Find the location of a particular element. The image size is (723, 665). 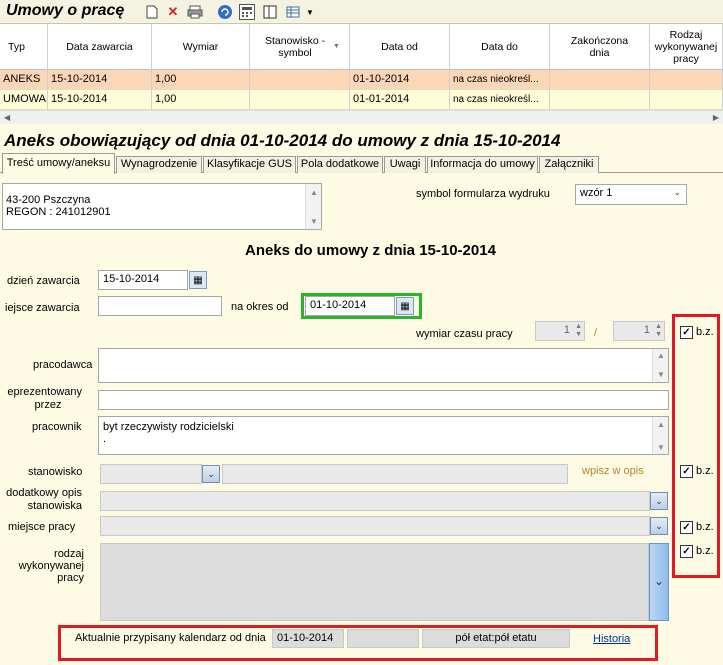

employee-scrollbar: ▲ ▼ is located at coordinates (660, 435).